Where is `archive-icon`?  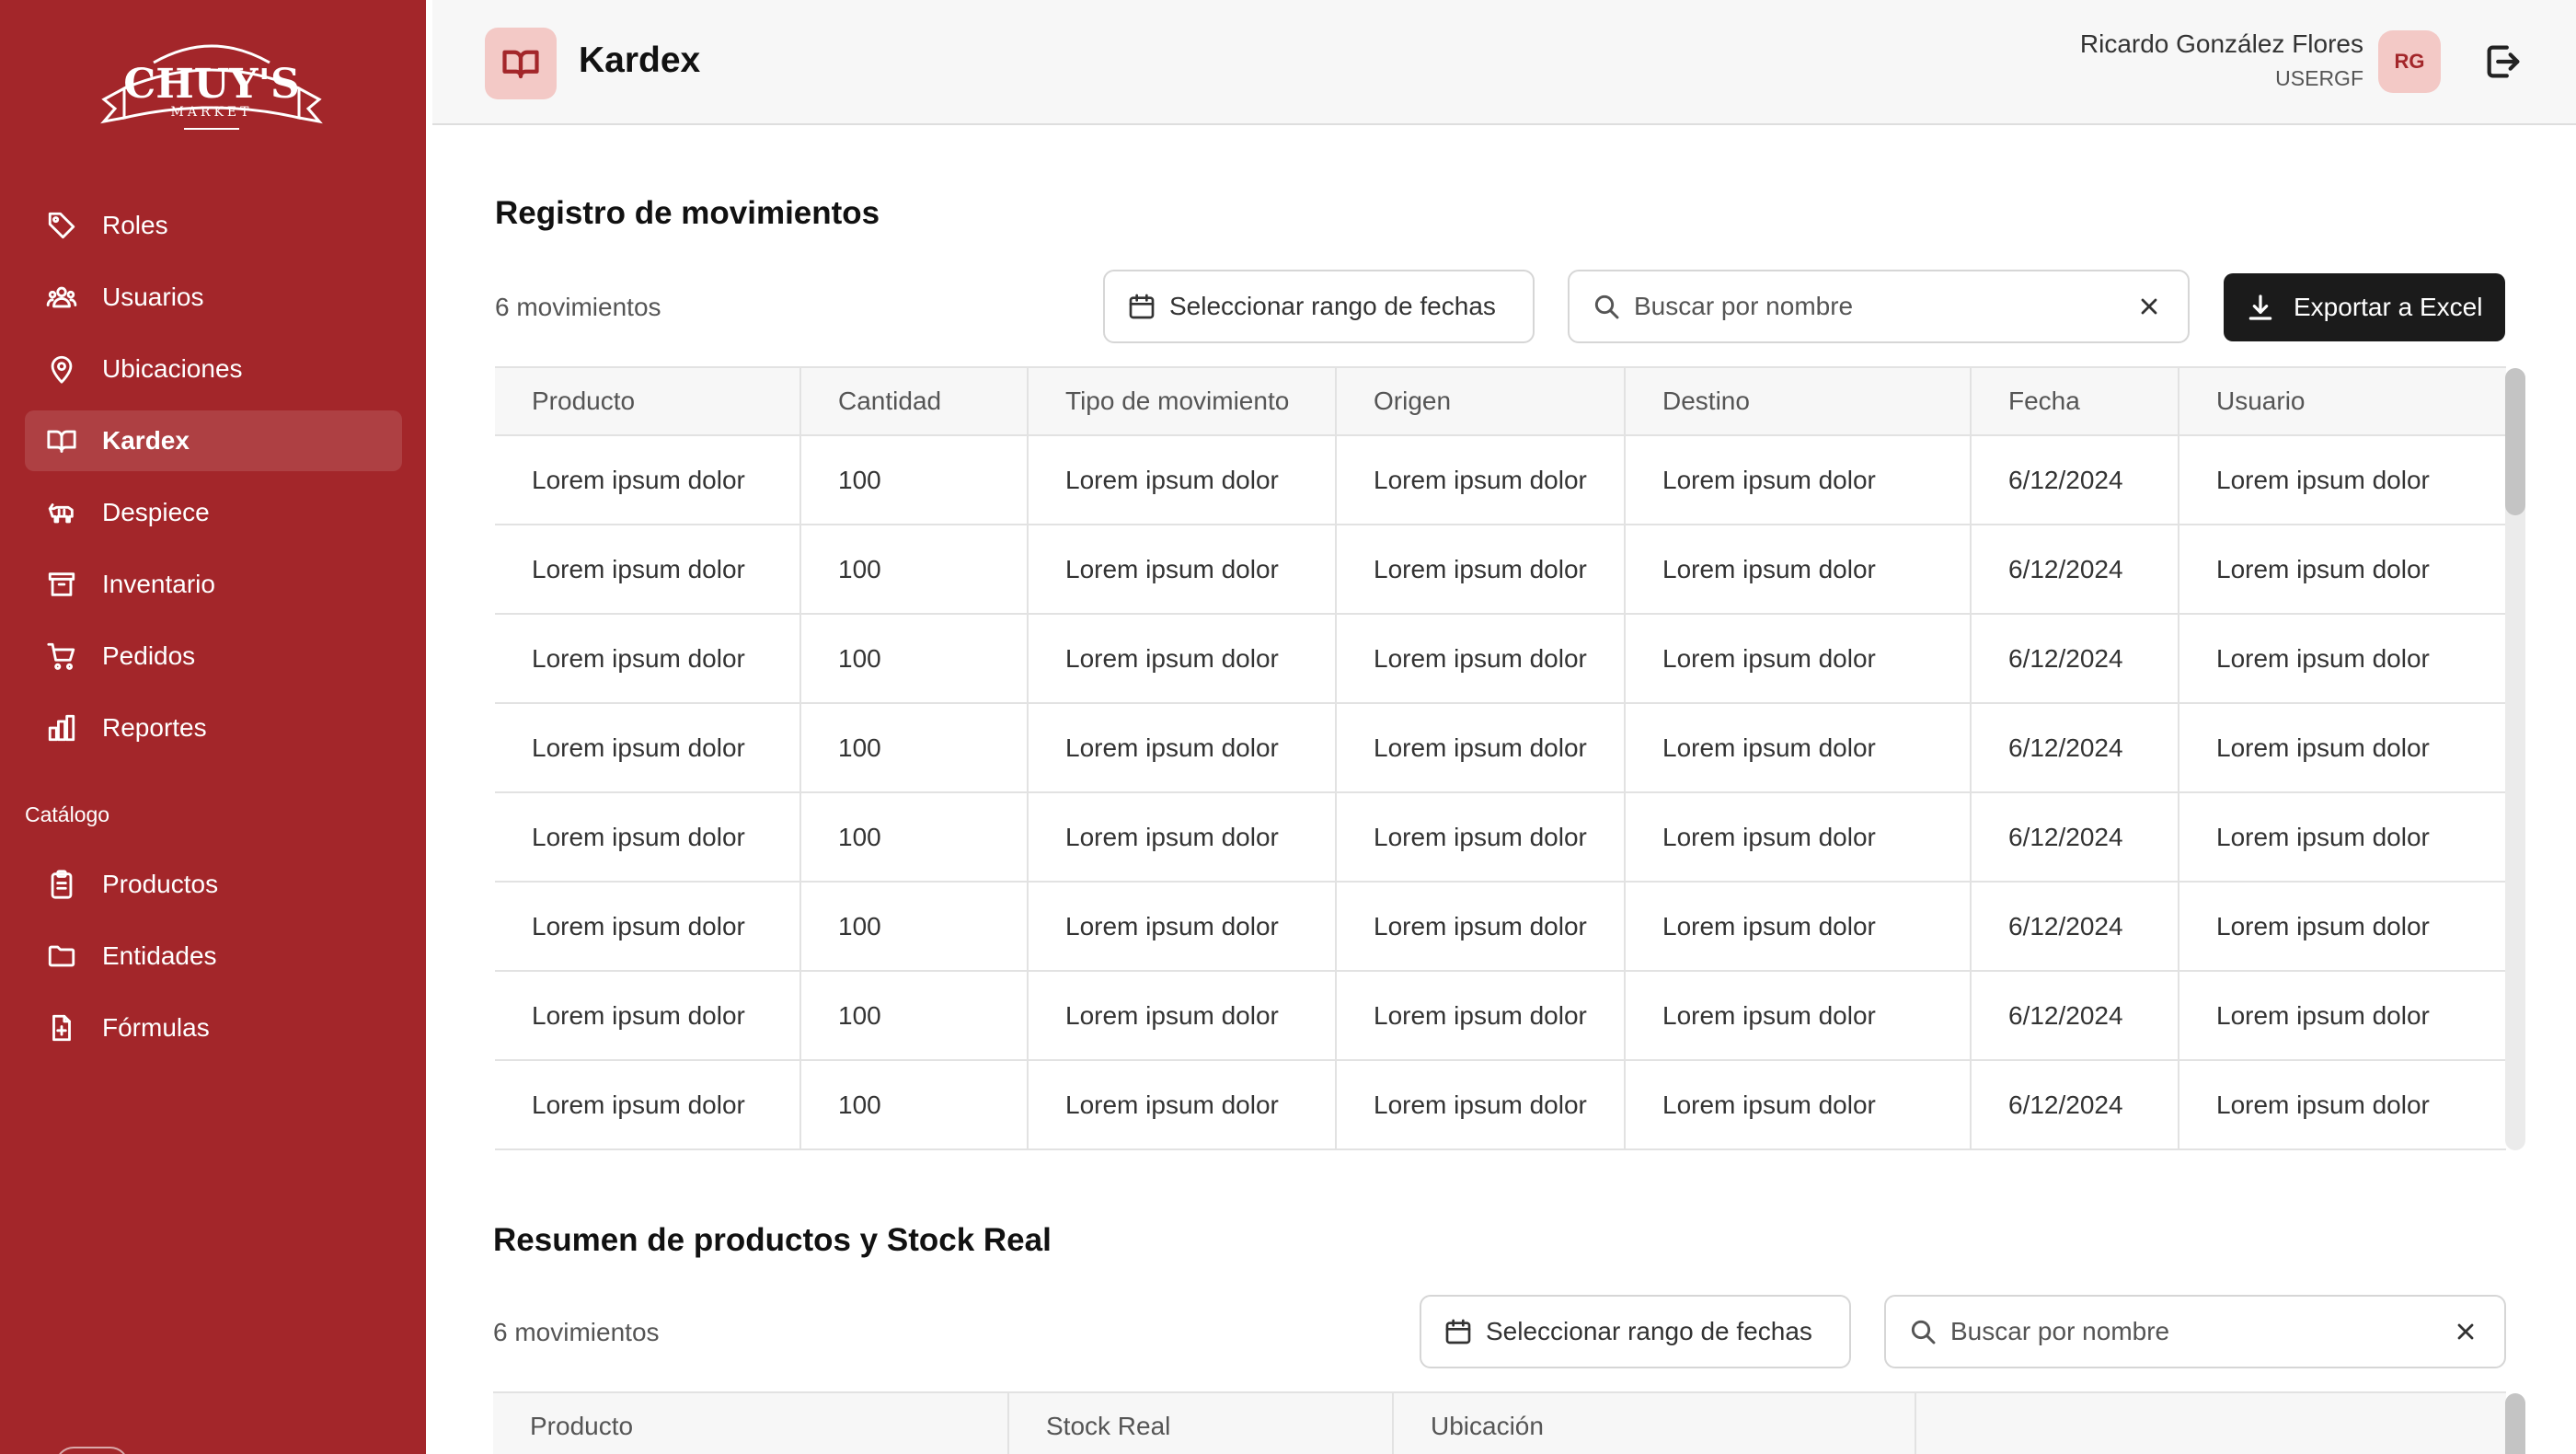 archive-icon is located at coordinates (61, 584).